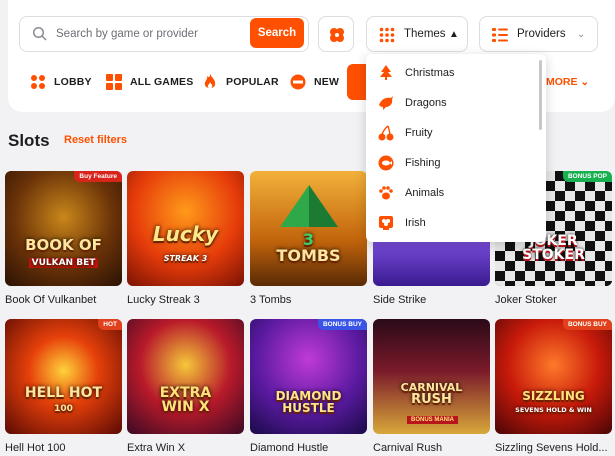 The height and width of the screenshot is (456, 615). I want to click on game-logo: HELL HOT 100, so click(63, 399).